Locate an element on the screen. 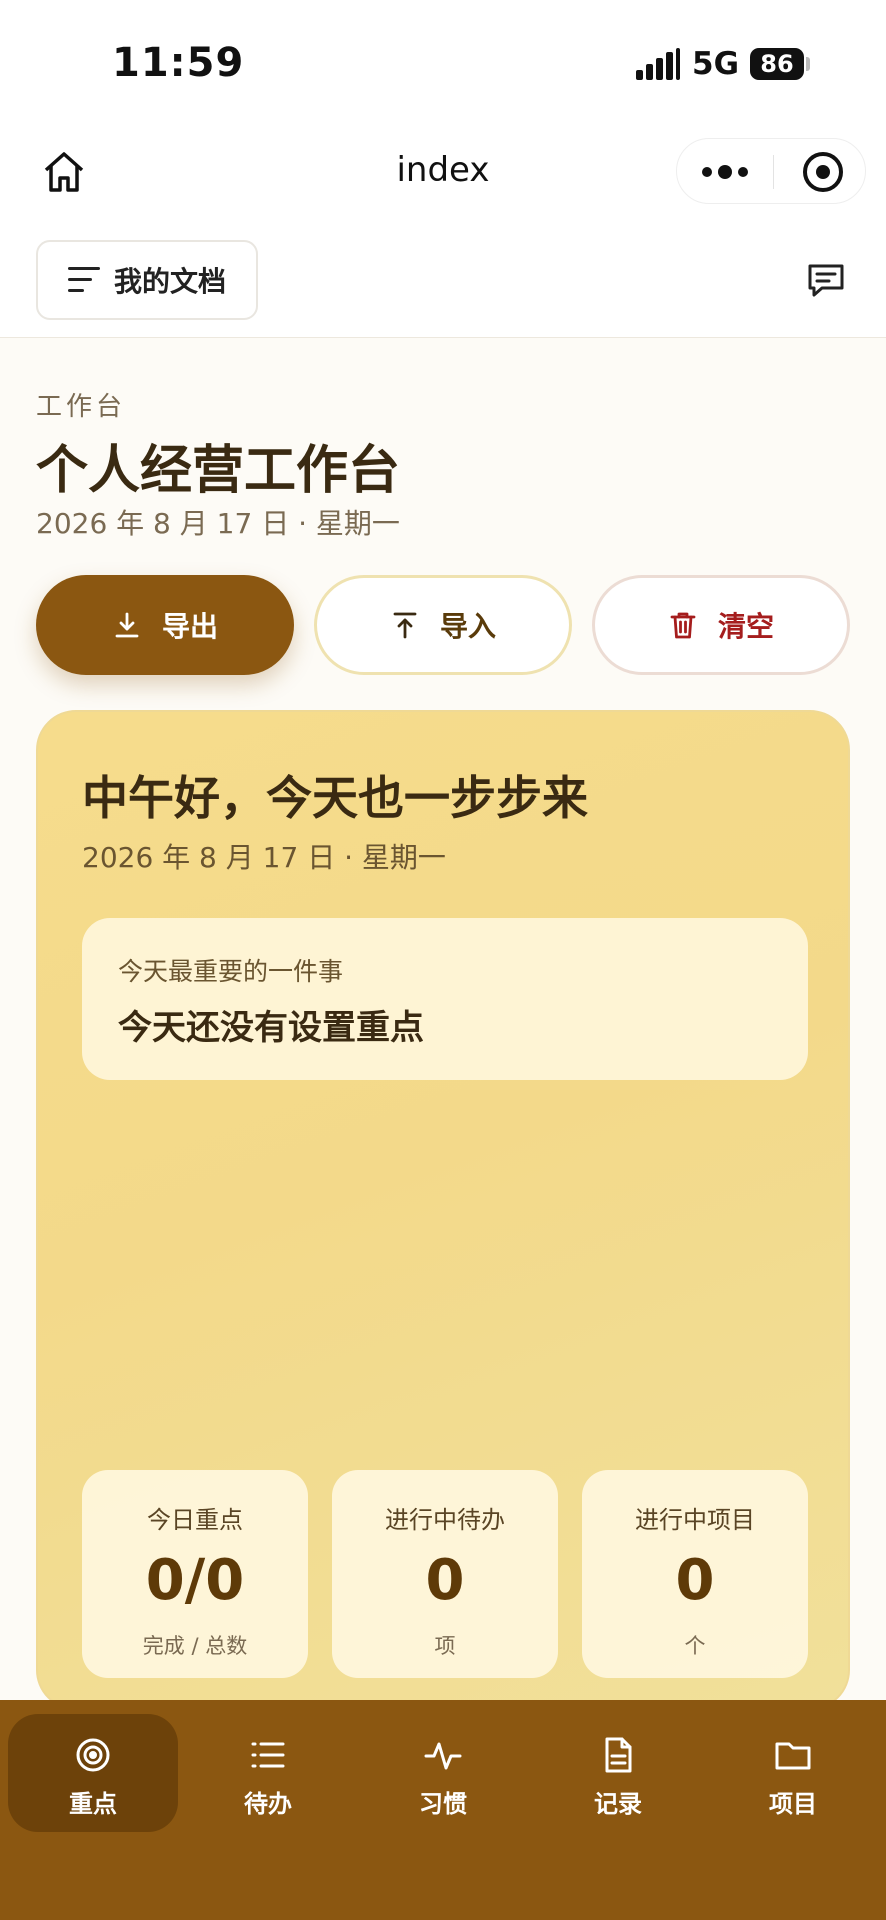  stat-unit: 个 is located at coordinates (695, 1646).